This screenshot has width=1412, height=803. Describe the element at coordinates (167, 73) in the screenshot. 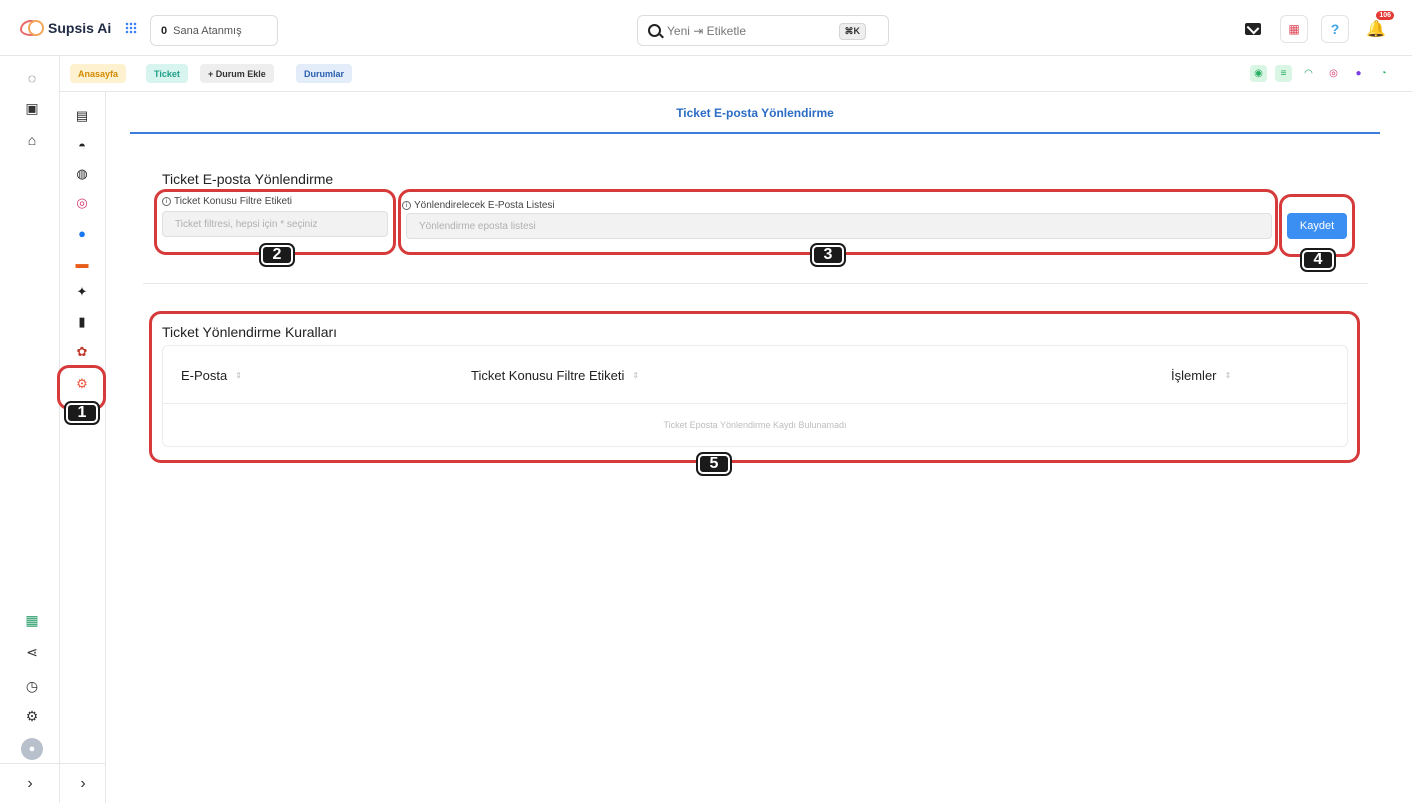

I see `breadcrumb-ticket: Ticket` at that location.